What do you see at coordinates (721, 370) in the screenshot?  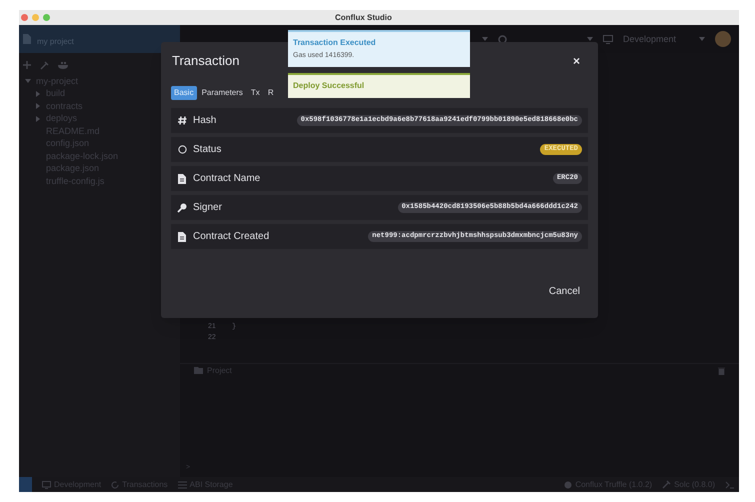 I see `trash-icon` at bounding box center [721, 370].